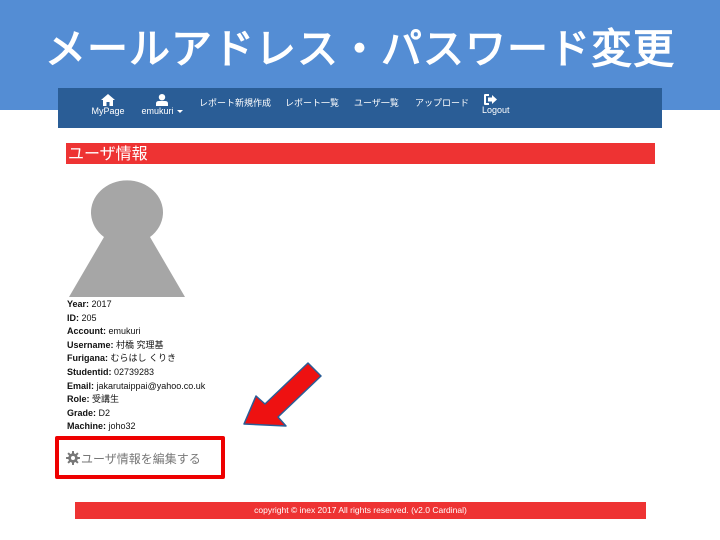 This screenshot has height=540, width=720. I want to click on nav-upload: アップロード, so click(442, 102).